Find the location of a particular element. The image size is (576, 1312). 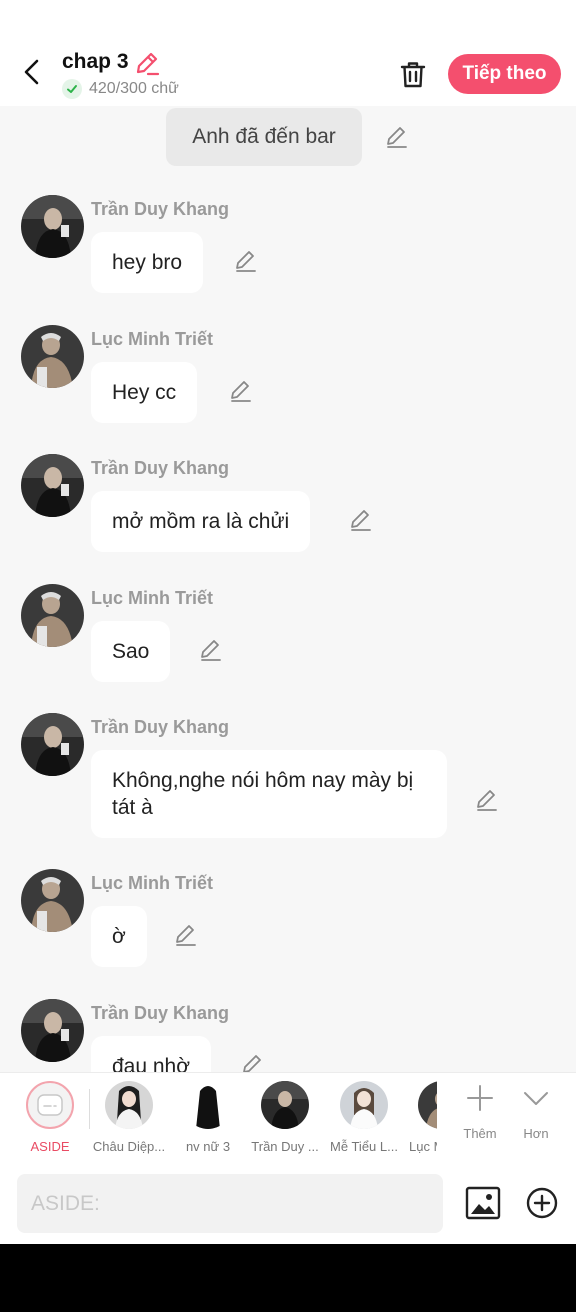

character-label: nv nữ 3 is located at coordinates (208, 1146).